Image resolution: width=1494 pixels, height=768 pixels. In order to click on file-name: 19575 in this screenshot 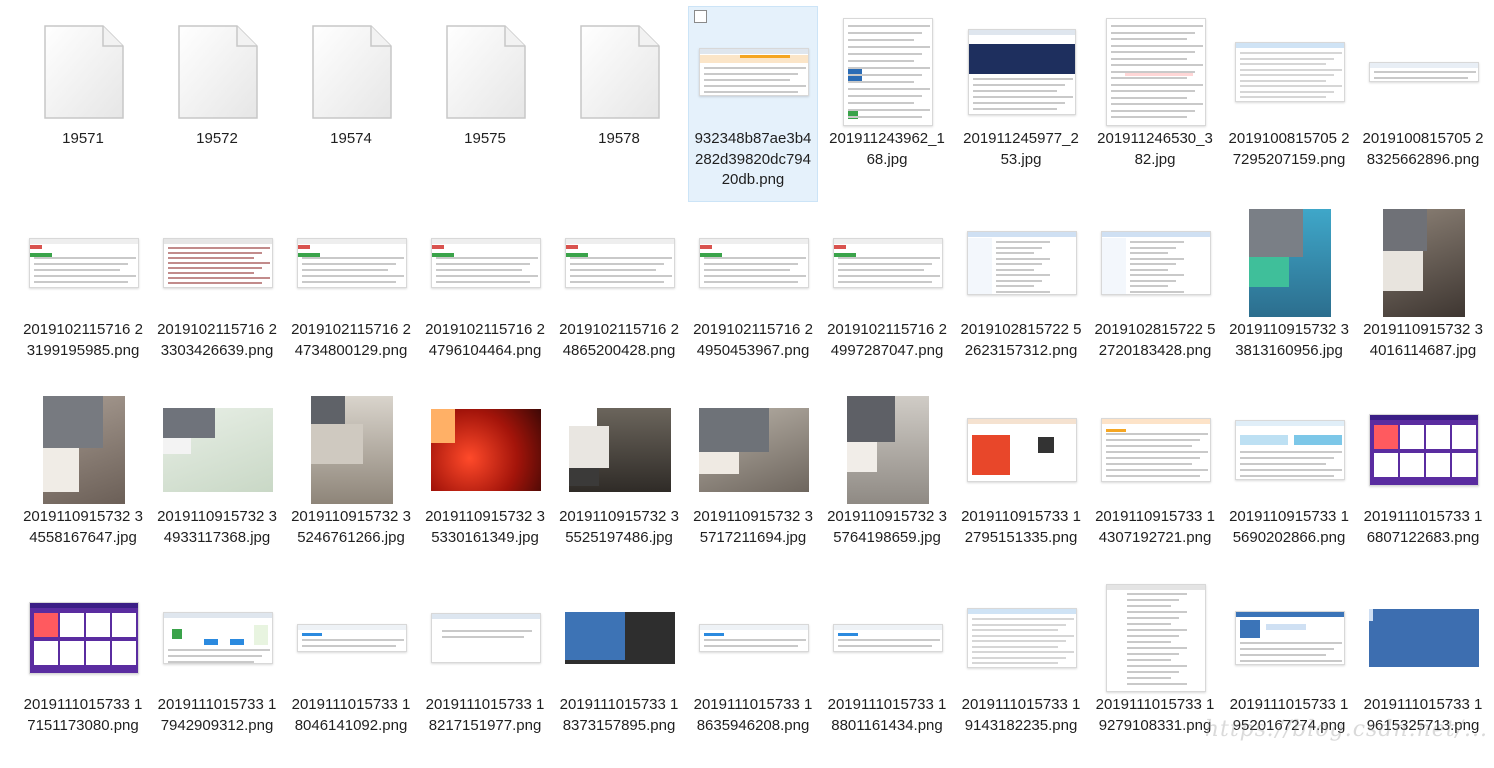, I will do `click(485, 138)`.